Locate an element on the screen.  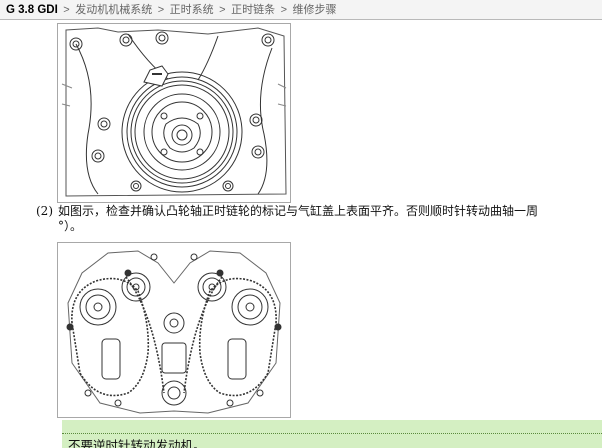
step-text-line-1: 如图示，检查并确认凸轮轴正时链轮的标记与气缸盖上表面平齐。否则顺时针转动曲轴一周 is located at coordinates (298, 211).